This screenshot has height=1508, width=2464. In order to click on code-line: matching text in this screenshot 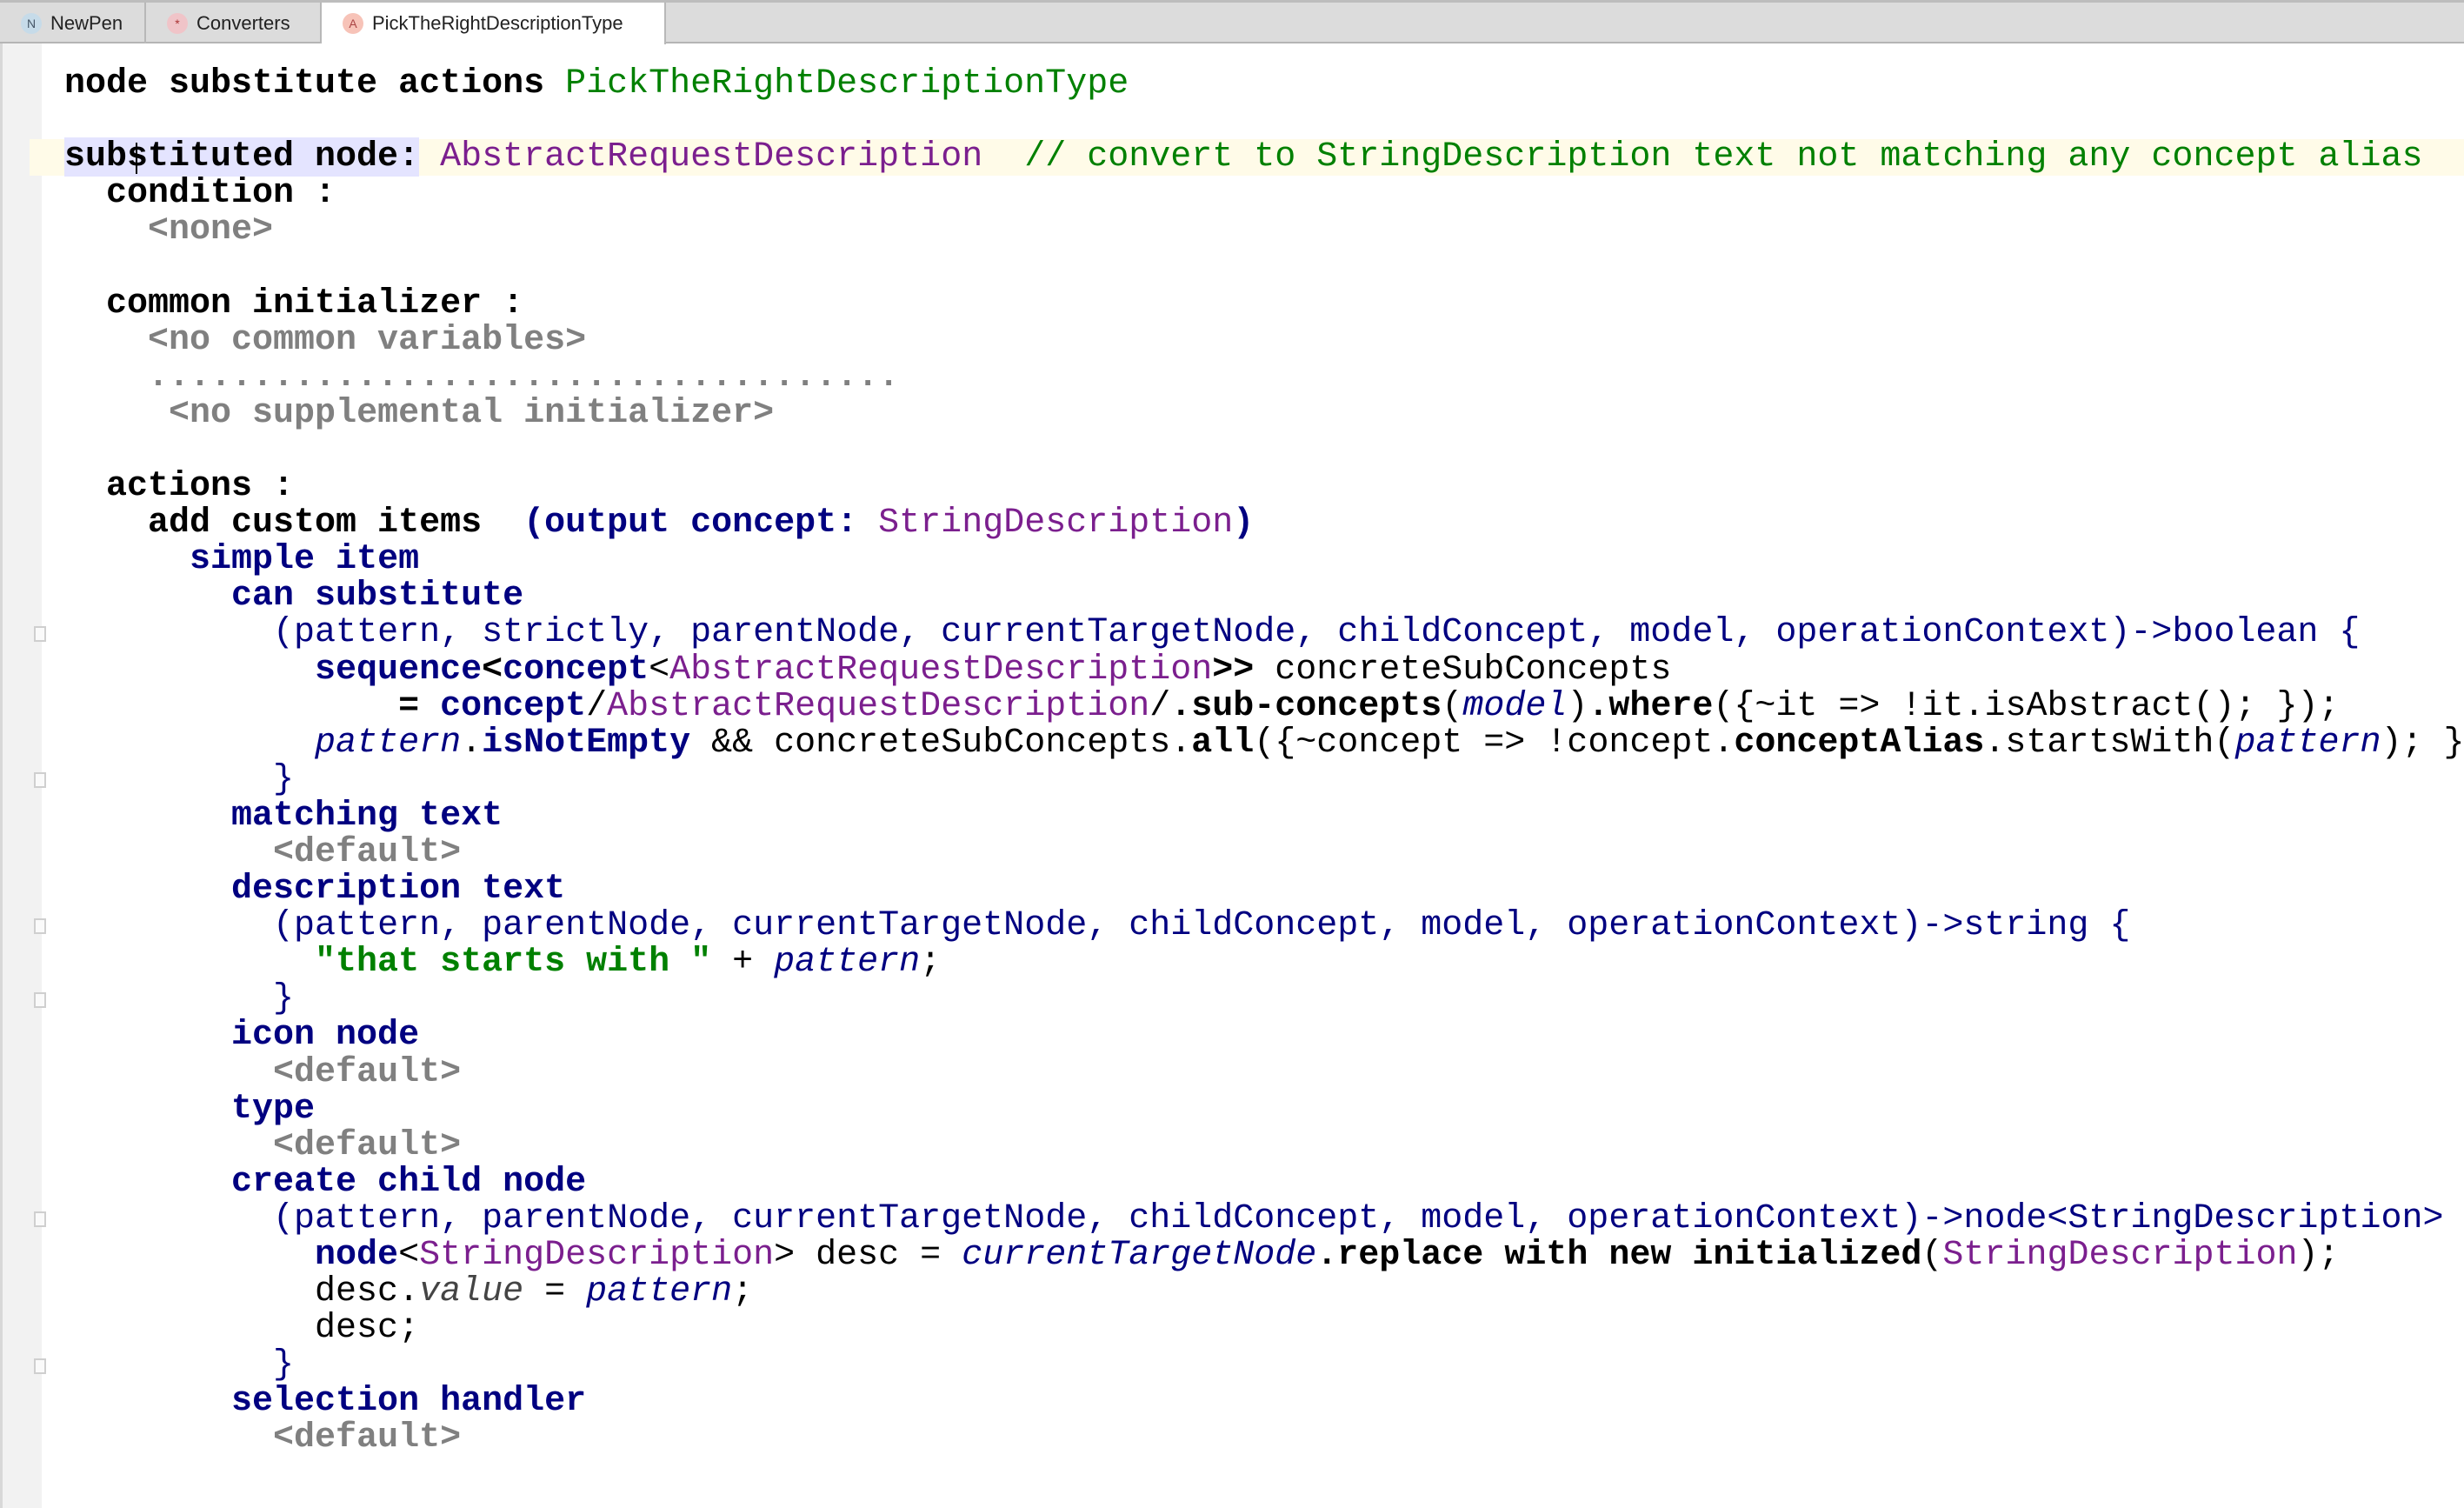, I will do `click(1264, 817)`.